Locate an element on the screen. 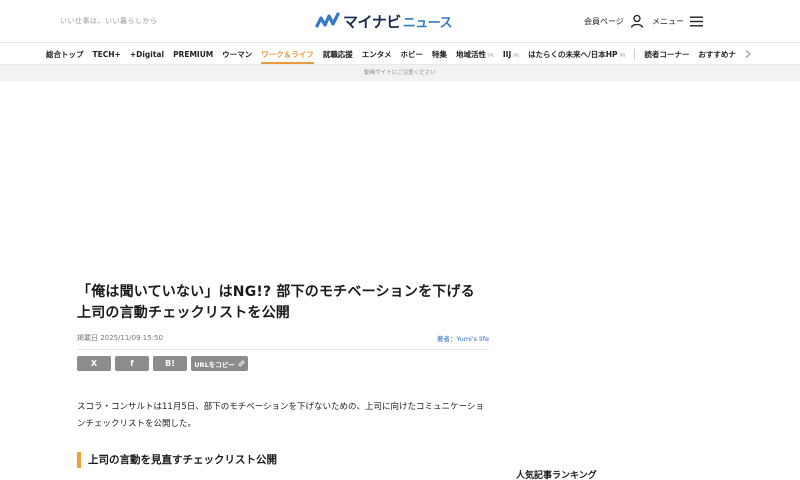 Image resolution: width=800 pixels, height=480 pixels. nav-item-hobby: ホビー is located at coordinates (412, 54).